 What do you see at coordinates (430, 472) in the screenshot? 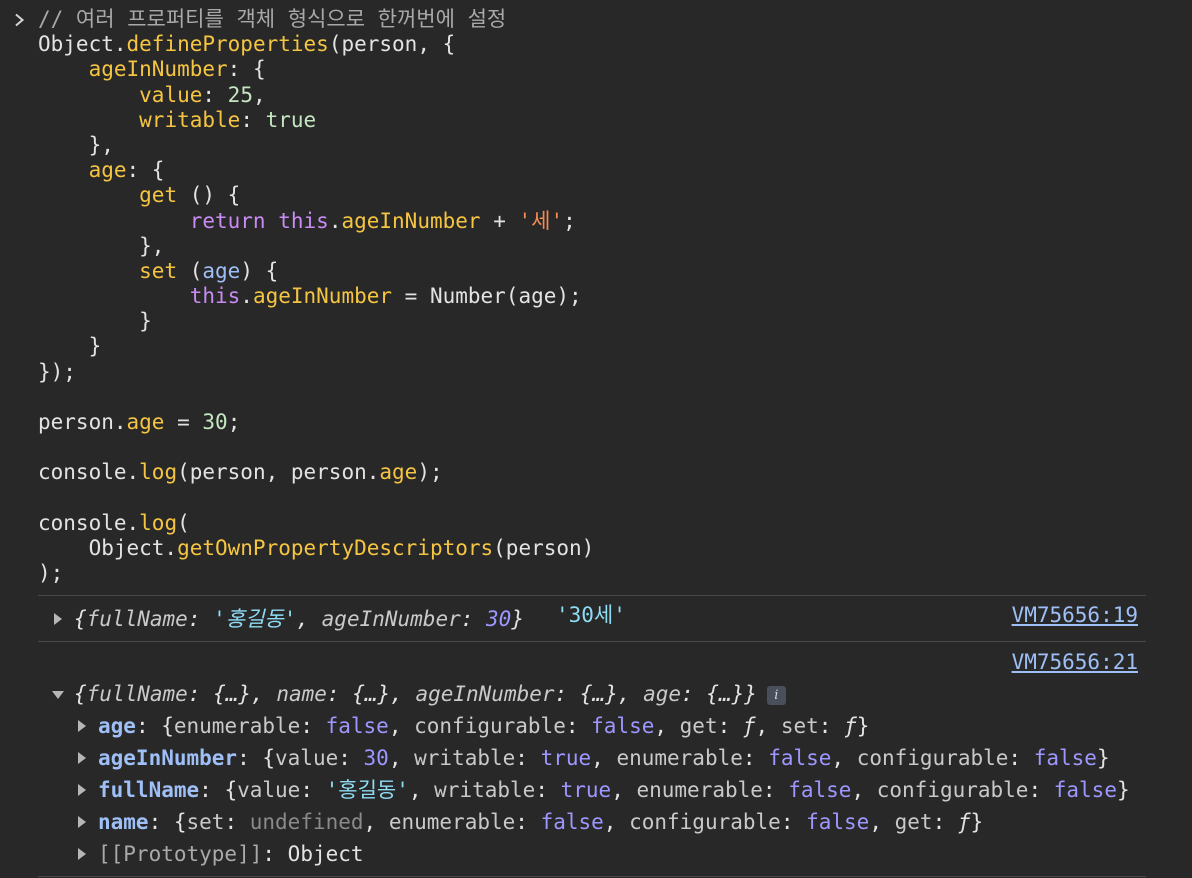
I see `code-token: );` at bounding box center [430, 472].